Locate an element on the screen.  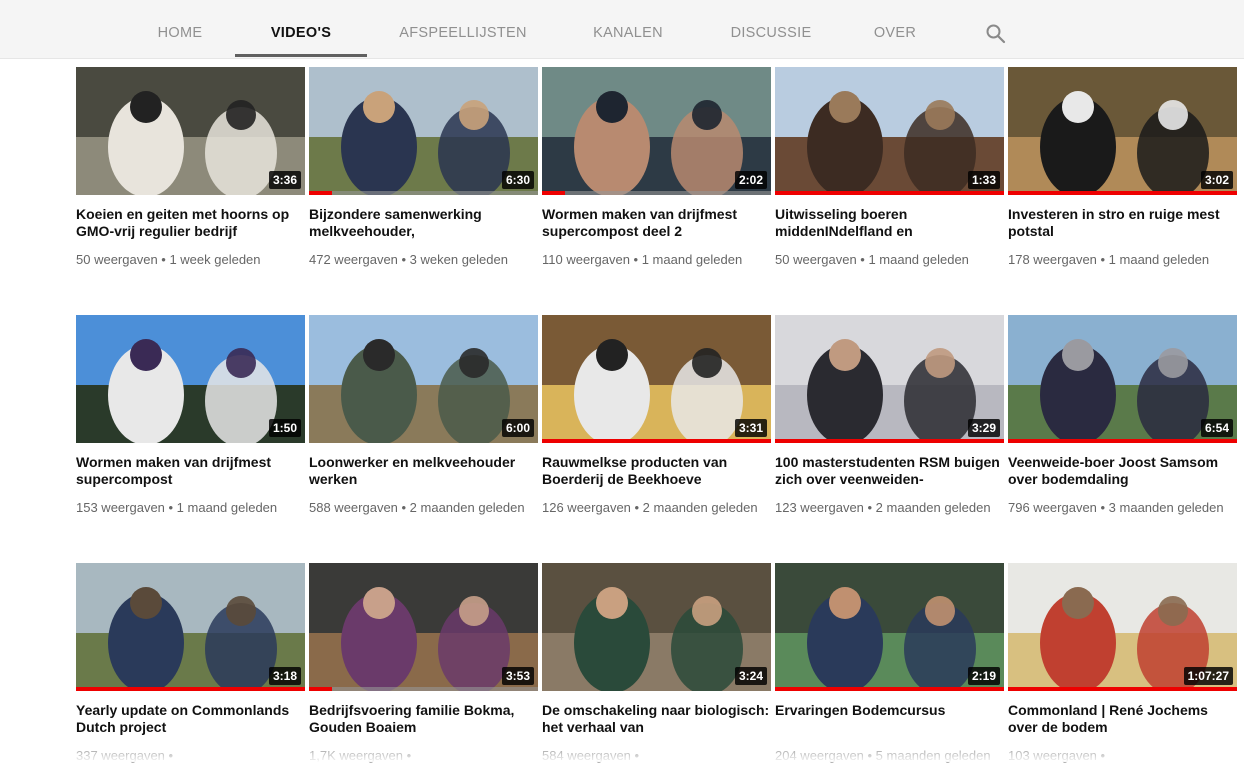
active-tab-indicator is located at coordinates (301, 55).